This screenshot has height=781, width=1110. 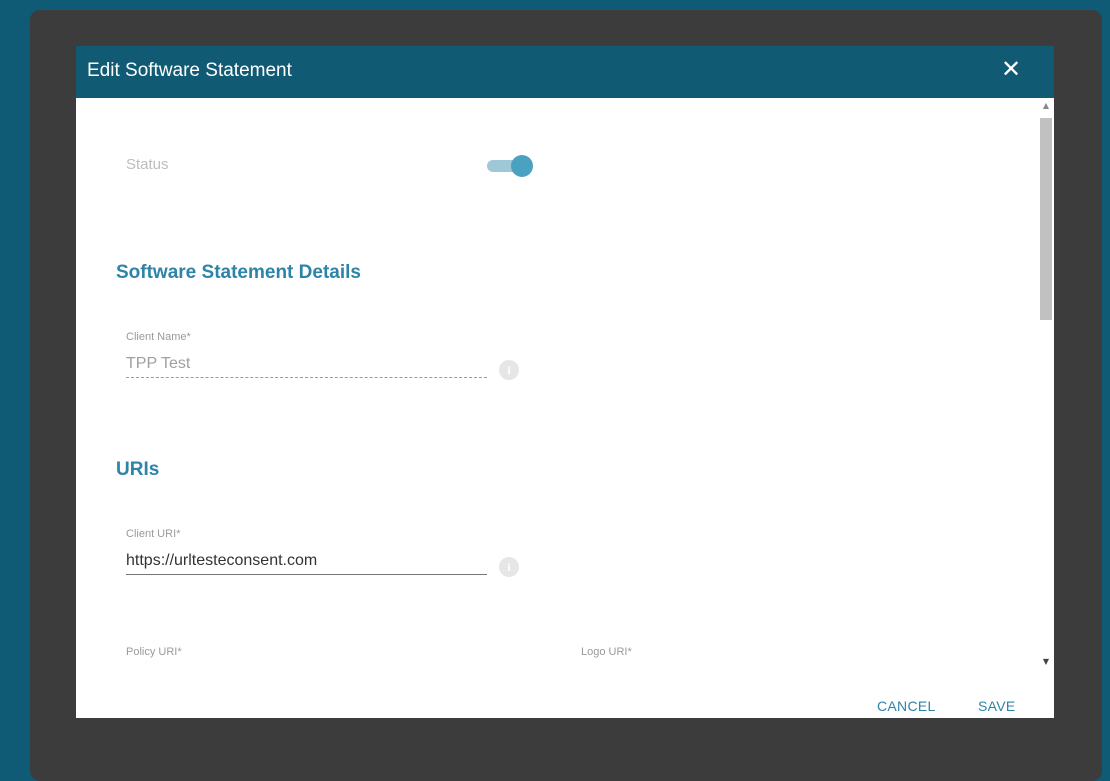 I want to click on status-toggle, so click(x=510, y=166).